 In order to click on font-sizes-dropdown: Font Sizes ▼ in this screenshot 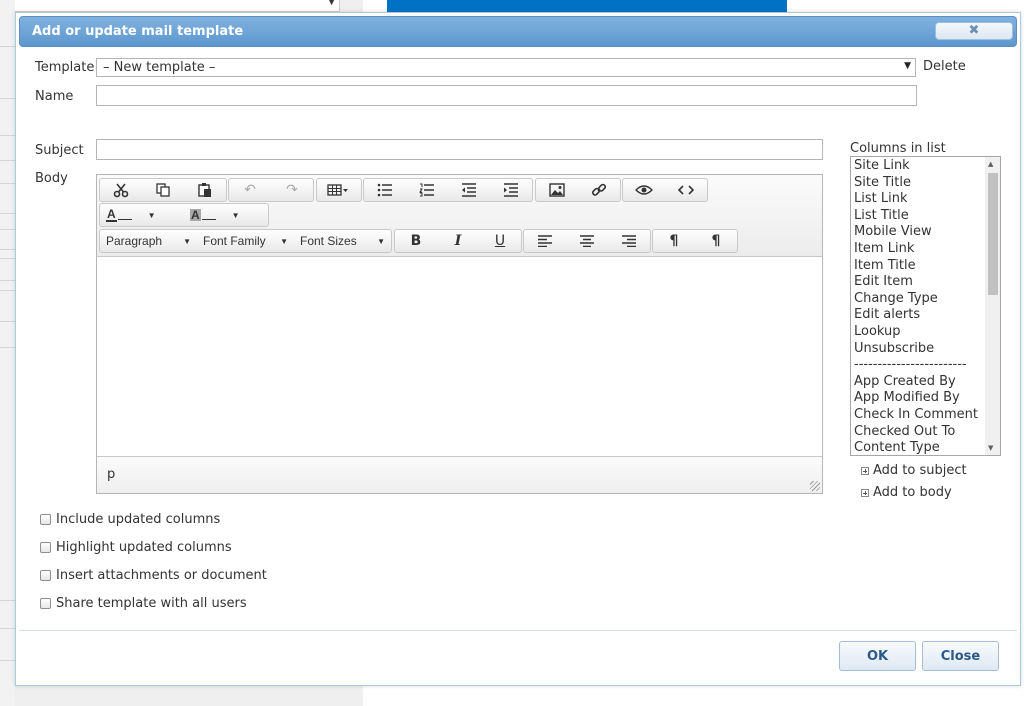, I will do `click(342, 241)`.